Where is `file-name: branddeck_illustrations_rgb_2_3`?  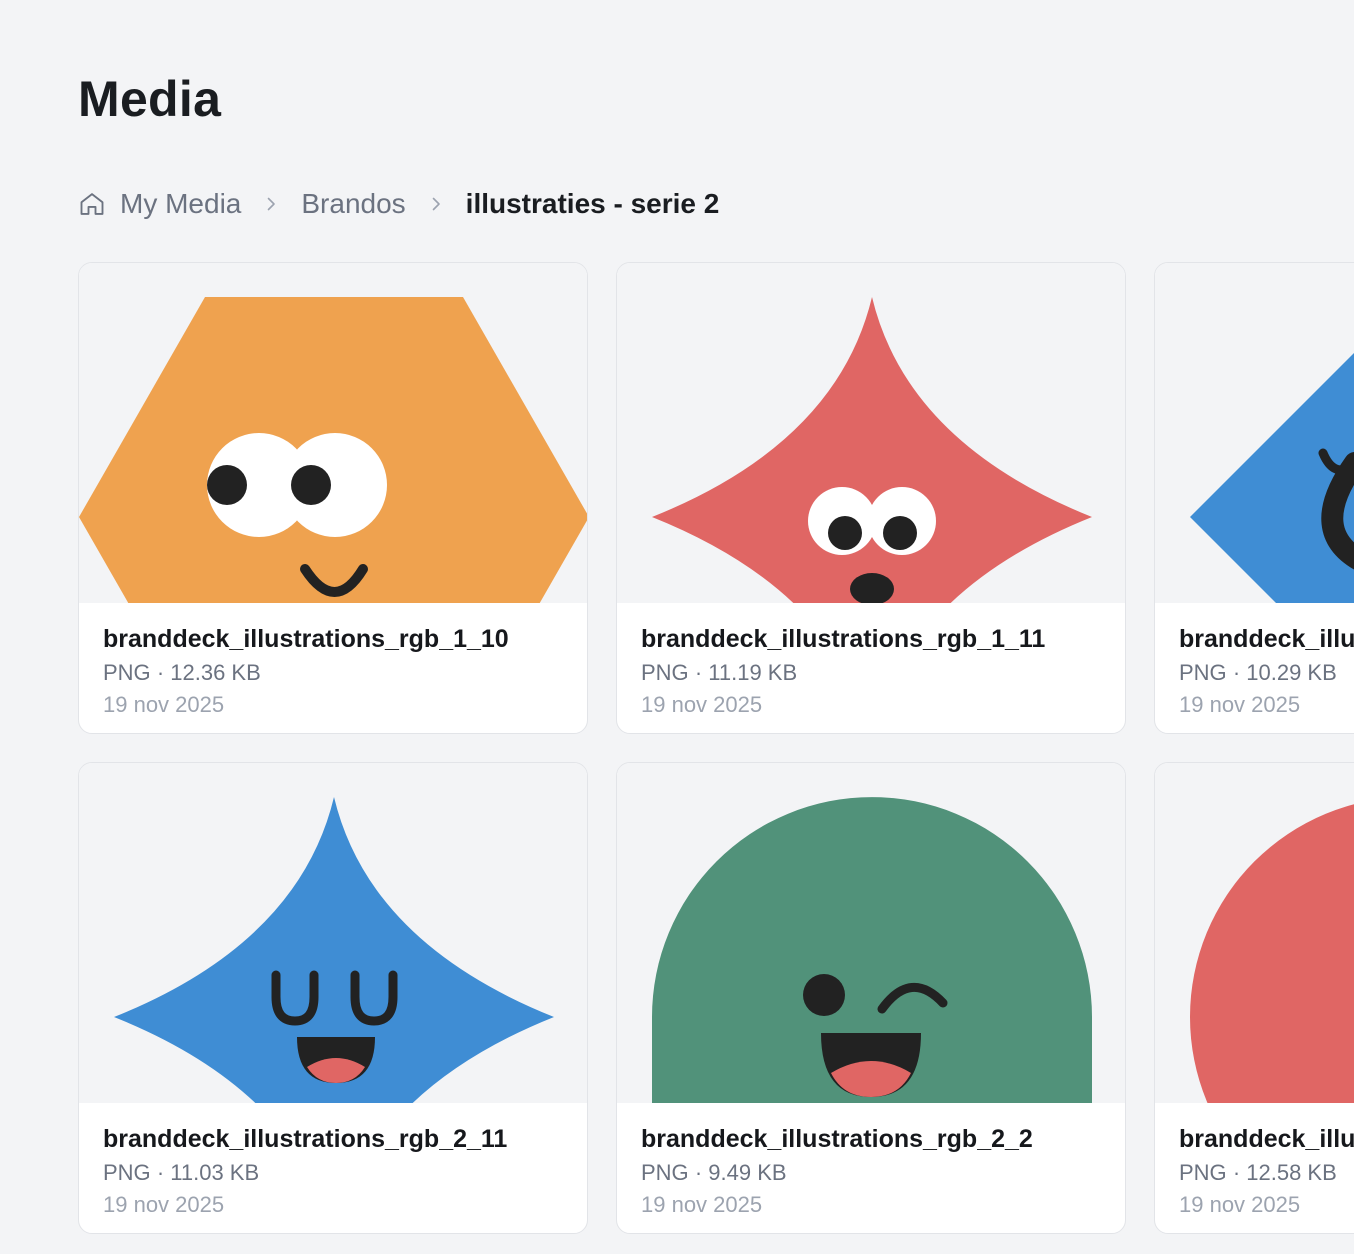 file-name: branddeck_illustrations_rgb_2_3 is located at coordinates (1266, 1139).